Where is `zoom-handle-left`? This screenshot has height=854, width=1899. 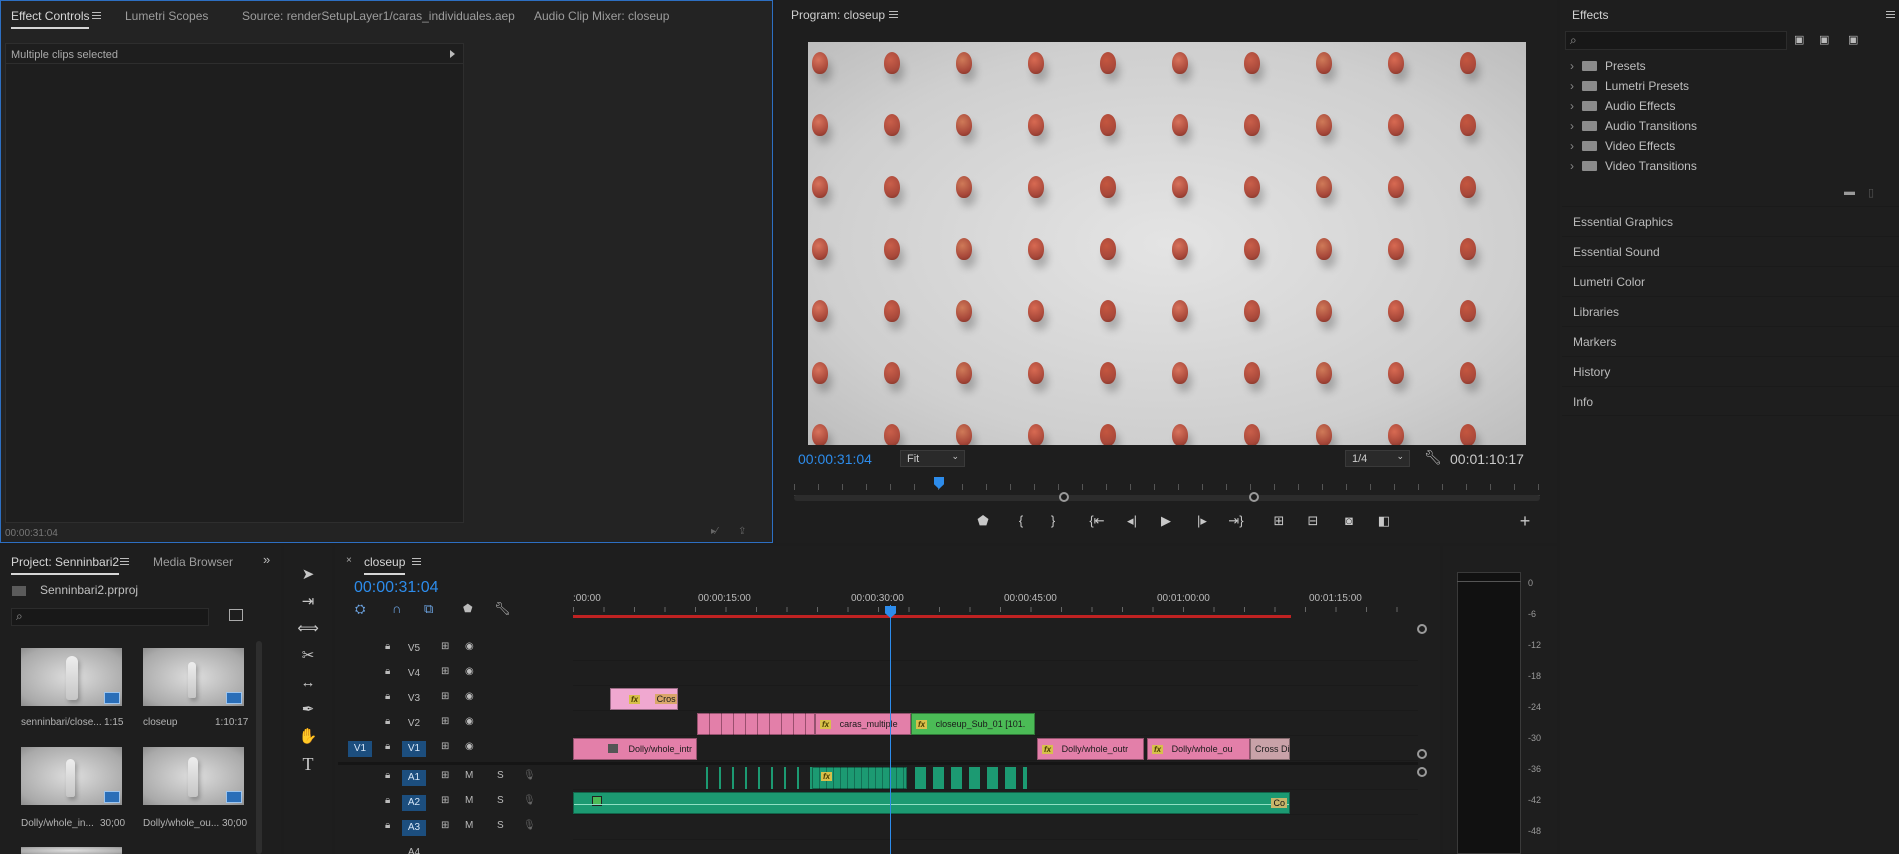
zoom-handle-left is located at coordinates (1064, 497).